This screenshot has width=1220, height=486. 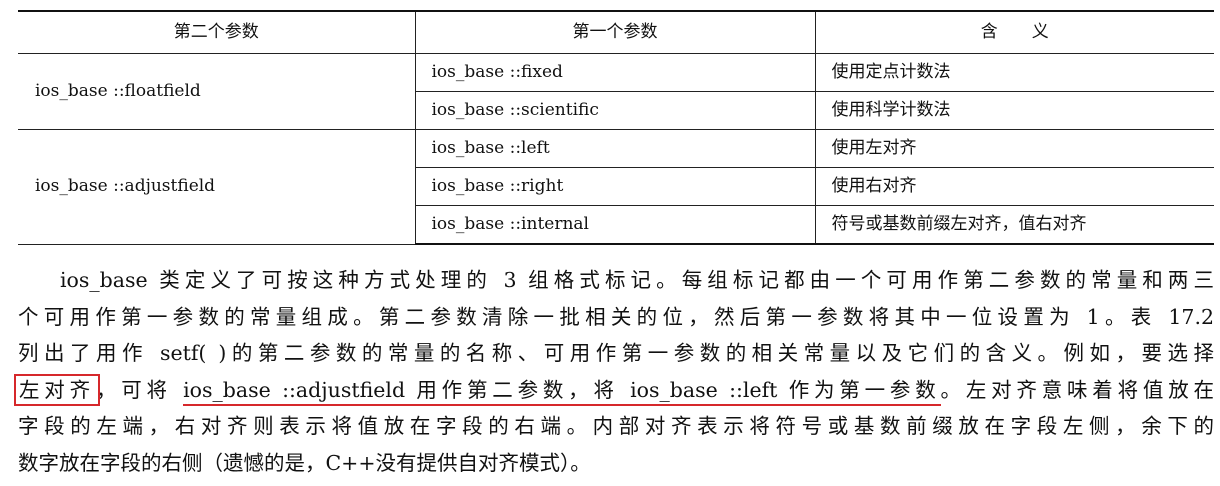 I want to click on cell-first-left: ios_base ::left, so click(x=615, y=148).